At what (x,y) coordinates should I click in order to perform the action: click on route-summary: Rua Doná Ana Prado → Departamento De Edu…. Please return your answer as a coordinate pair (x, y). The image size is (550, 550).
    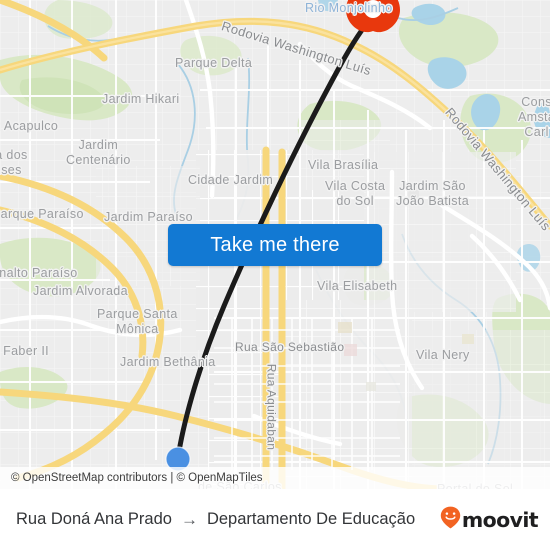
    Looking at the image, I should click on (215, 519).